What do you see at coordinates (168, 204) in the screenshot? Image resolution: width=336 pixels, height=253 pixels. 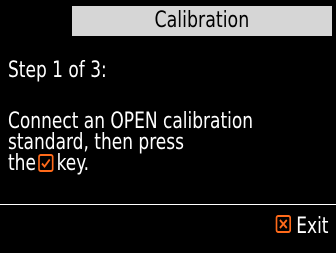 I see `footer-divider` at bounding box center [168, 204].